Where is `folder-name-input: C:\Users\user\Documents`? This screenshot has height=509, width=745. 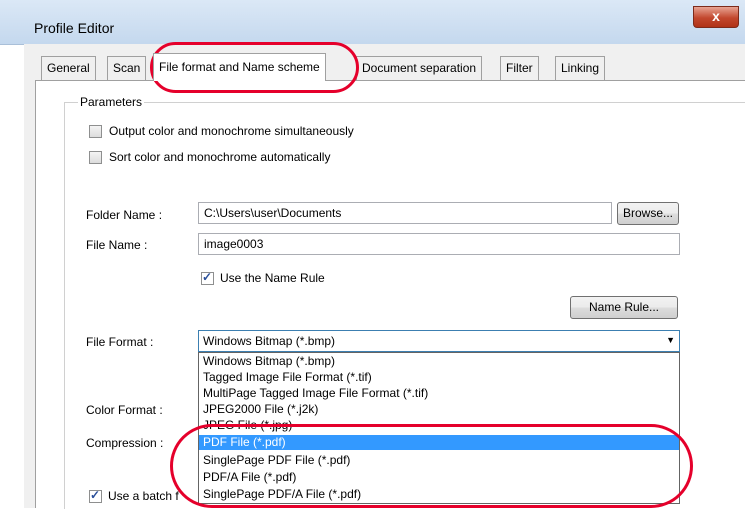 folder-name-input: C:\Users\user\Documents is located at coordinates (405, 213).